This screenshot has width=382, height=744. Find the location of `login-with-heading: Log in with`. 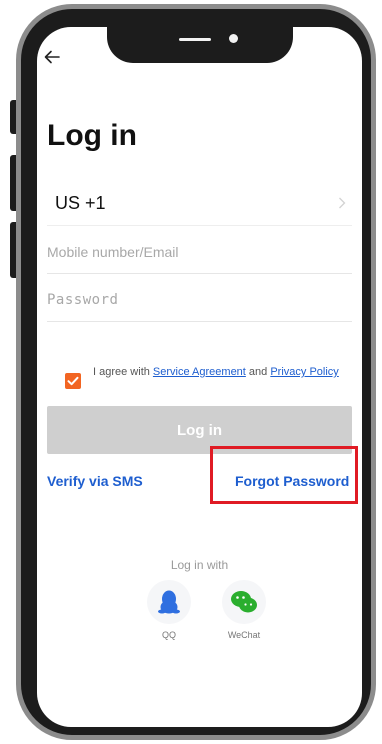

login-with-heading: Log in with is located at coordinates (199, 565).